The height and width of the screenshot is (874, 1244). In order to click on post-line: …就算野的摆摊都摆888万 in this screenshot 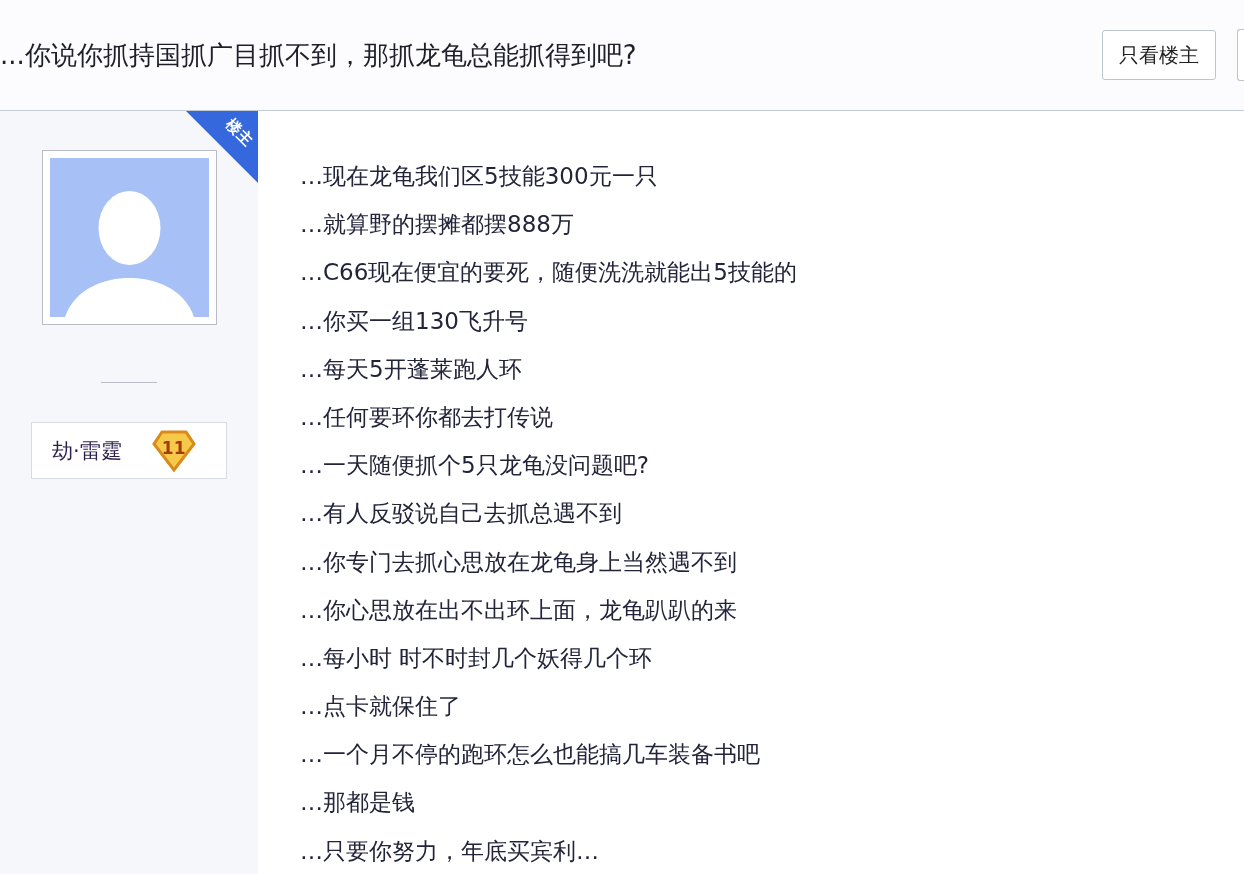, I will do `click(437, 225)`.